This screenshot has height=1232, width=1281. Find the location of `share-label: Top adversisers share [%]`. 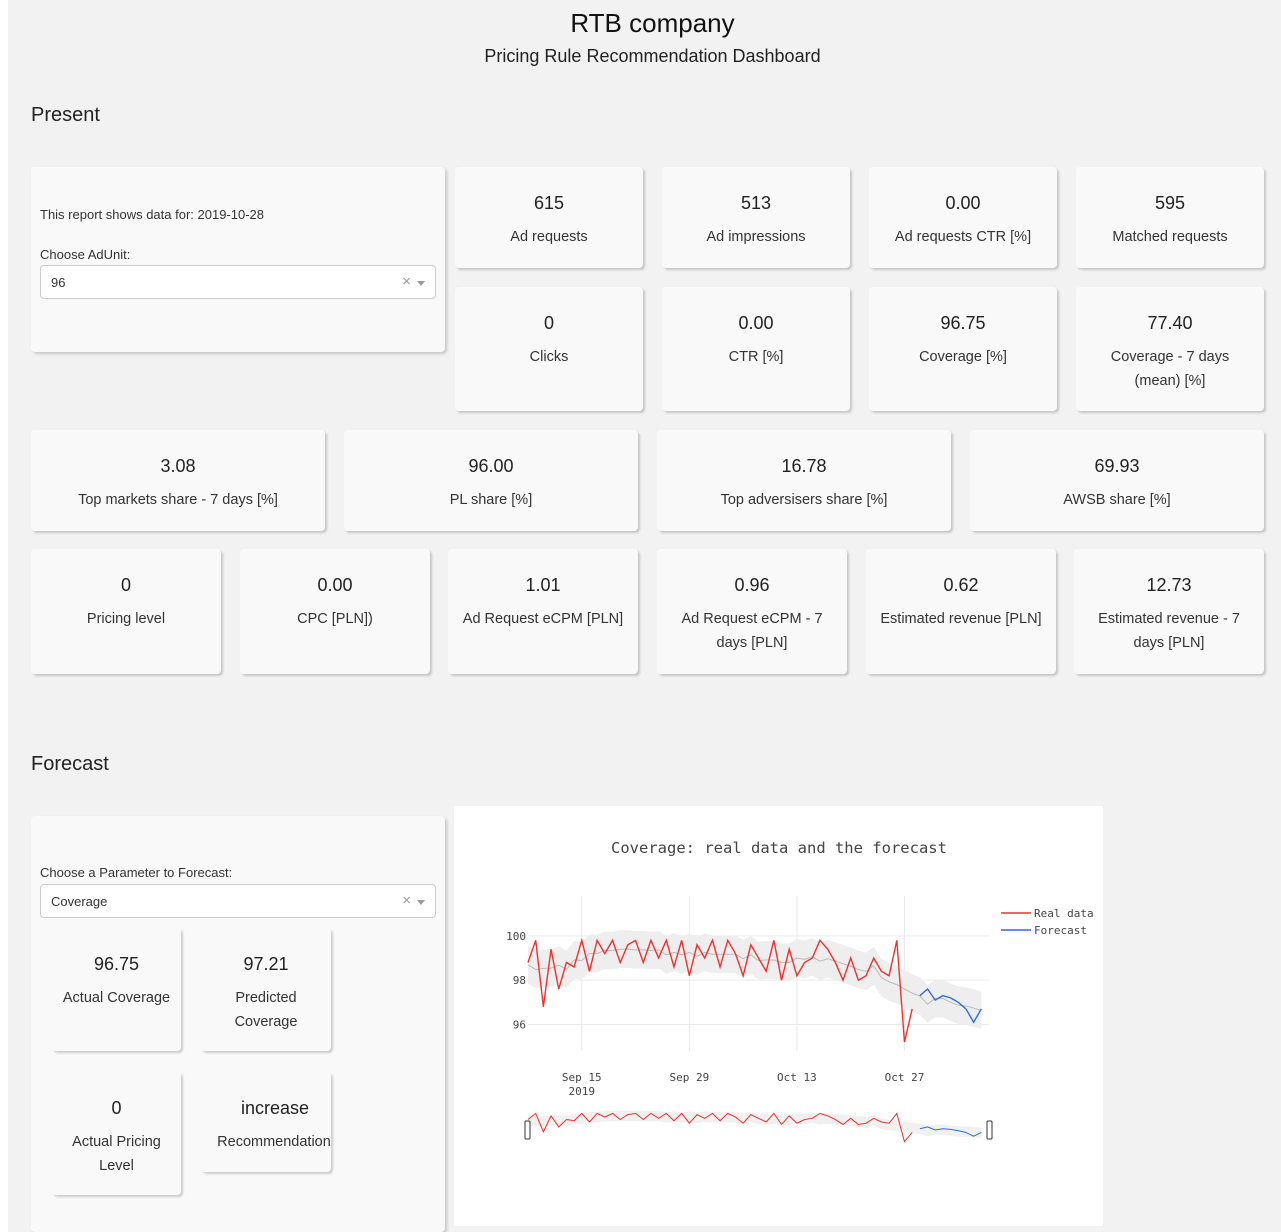

share-label: Top adversisers share [%] is located at coordinates (804, 500).